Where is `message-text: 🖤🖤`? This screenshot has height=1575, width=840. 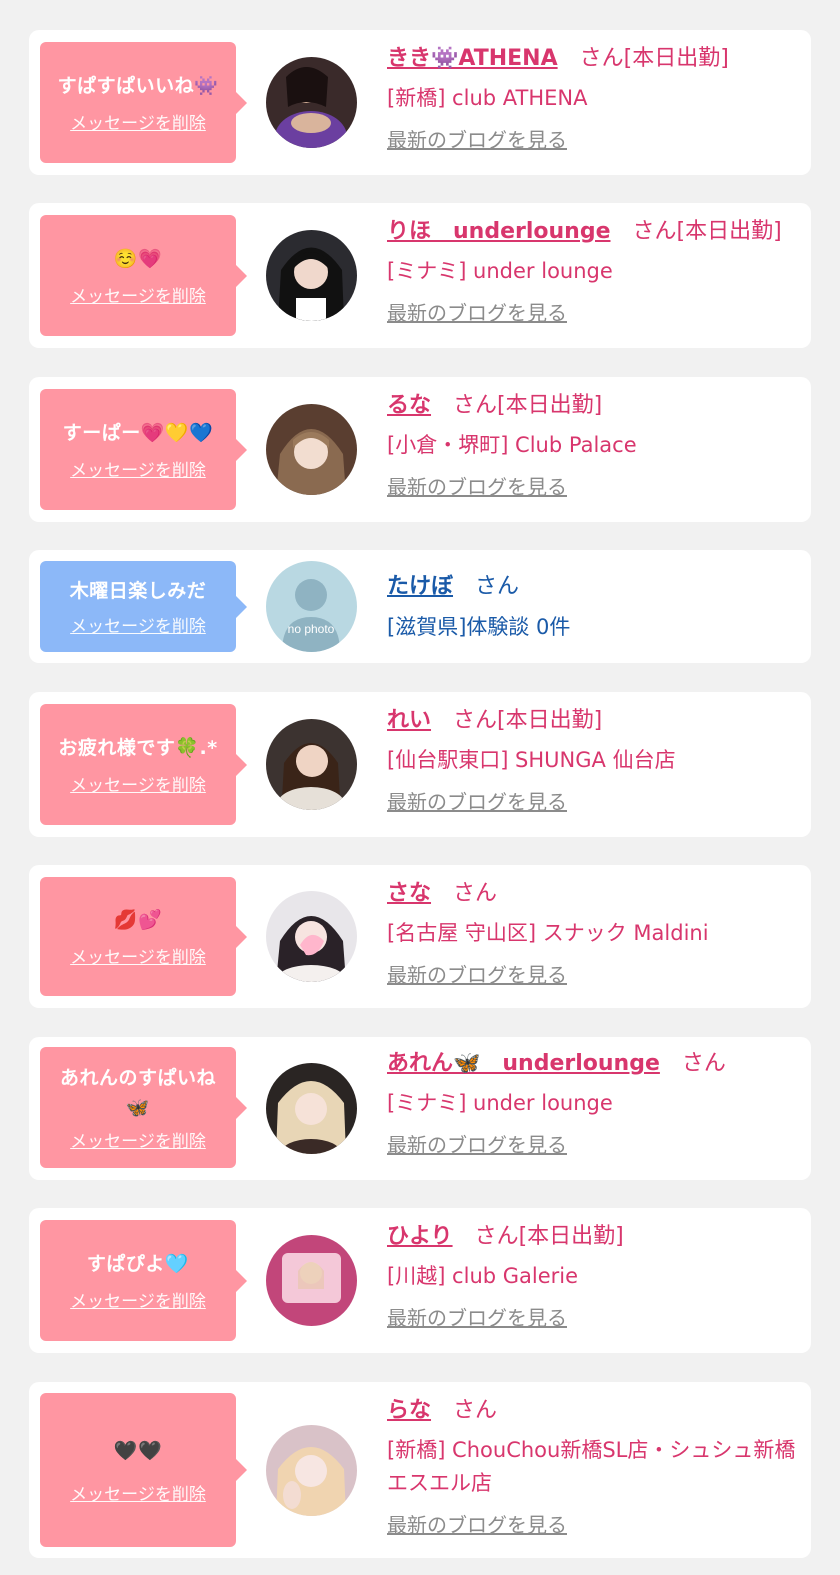
message-text: 🖤🖤 is located at coordinates (138, 1450).